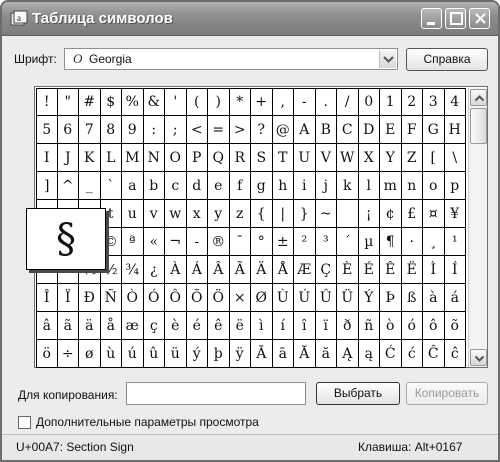 This screenshot has width=500, height=462. Describe the element at coordinates (240, 158) in the screenshot. I see `char-cell: R` at that location.